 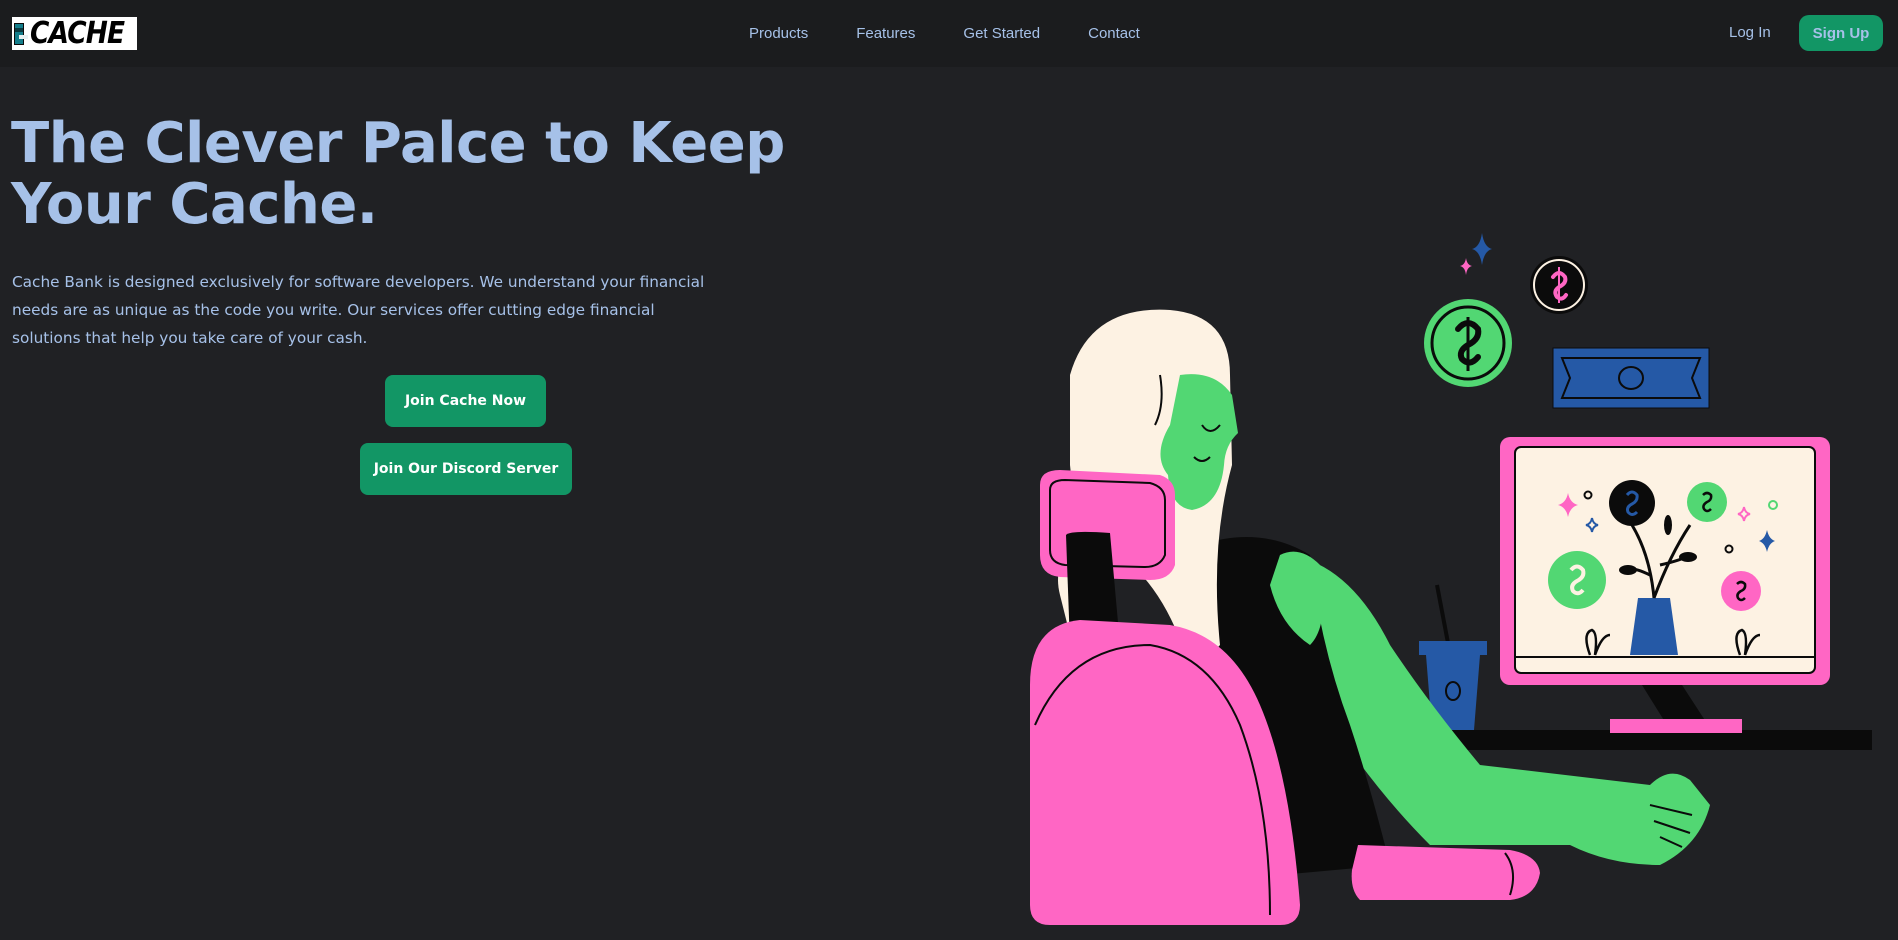 What do you see at coordinates (1665, 561) in the screenshot?
I see `monitor-icon` at bounding box center [1665, 561].